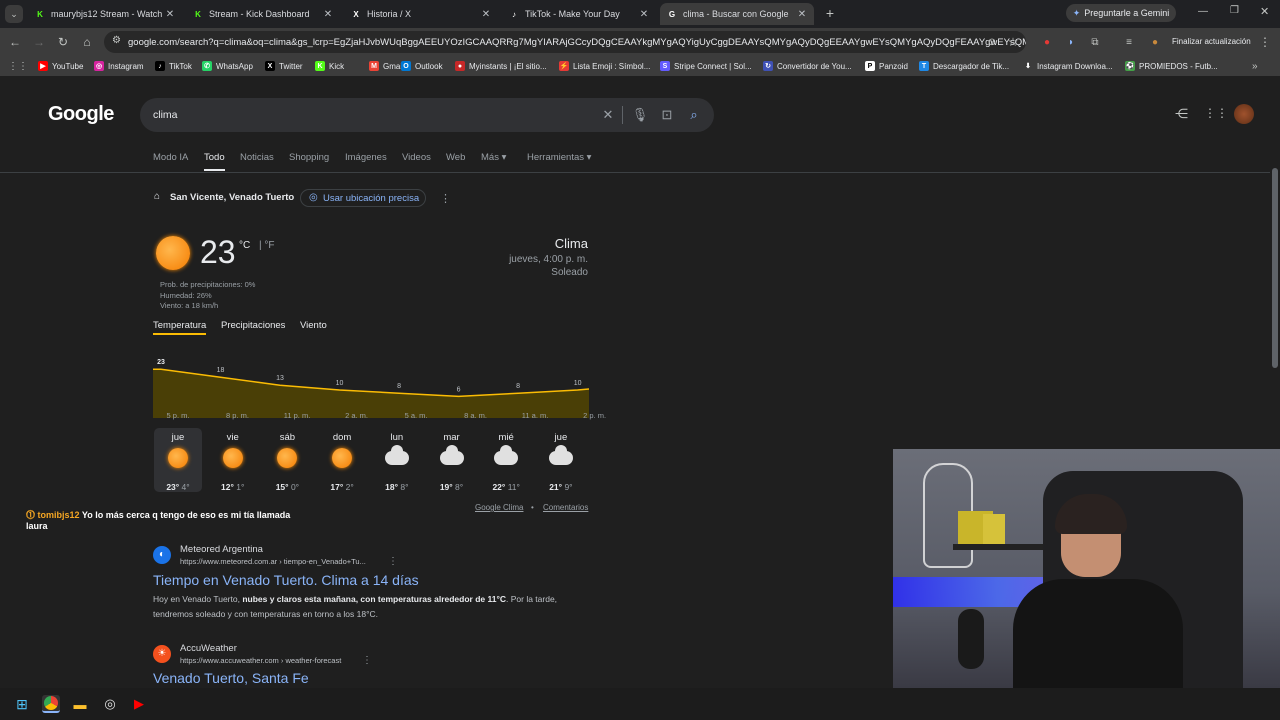 Image resolution: width=1280 pixels, height=720 pixels. I want to click on account-avatar, so click(1244, 114).